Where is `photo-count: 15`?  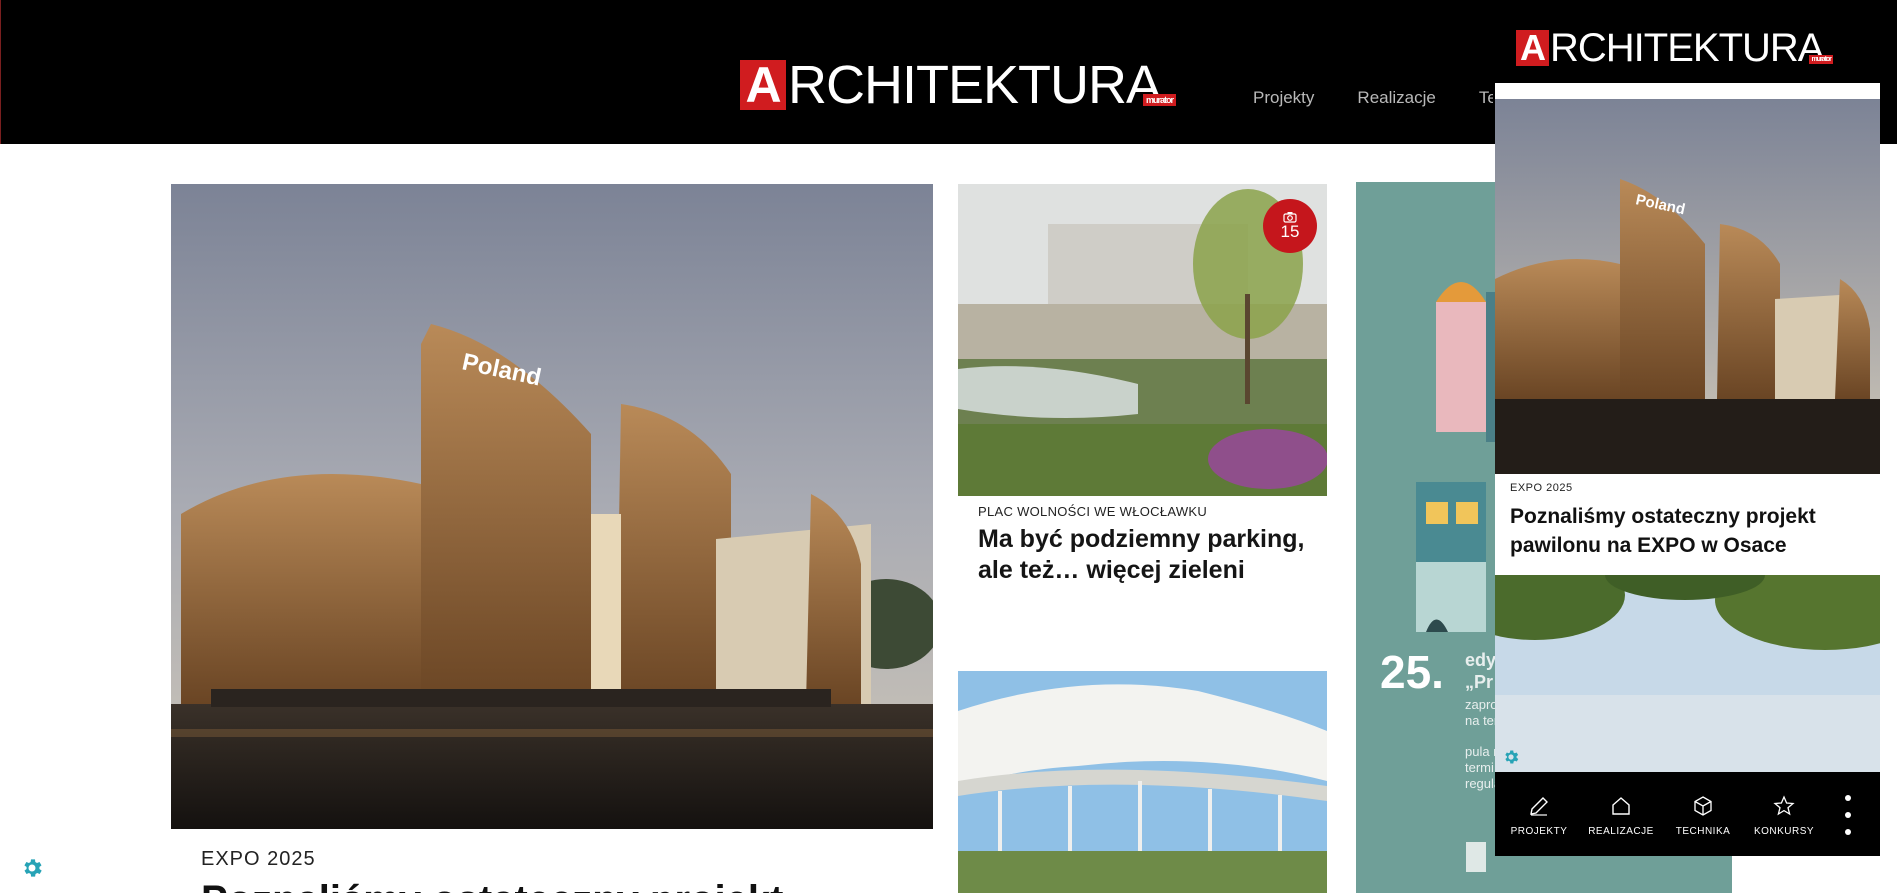
photo-count: 15 is located at coordinates (1290, 231).